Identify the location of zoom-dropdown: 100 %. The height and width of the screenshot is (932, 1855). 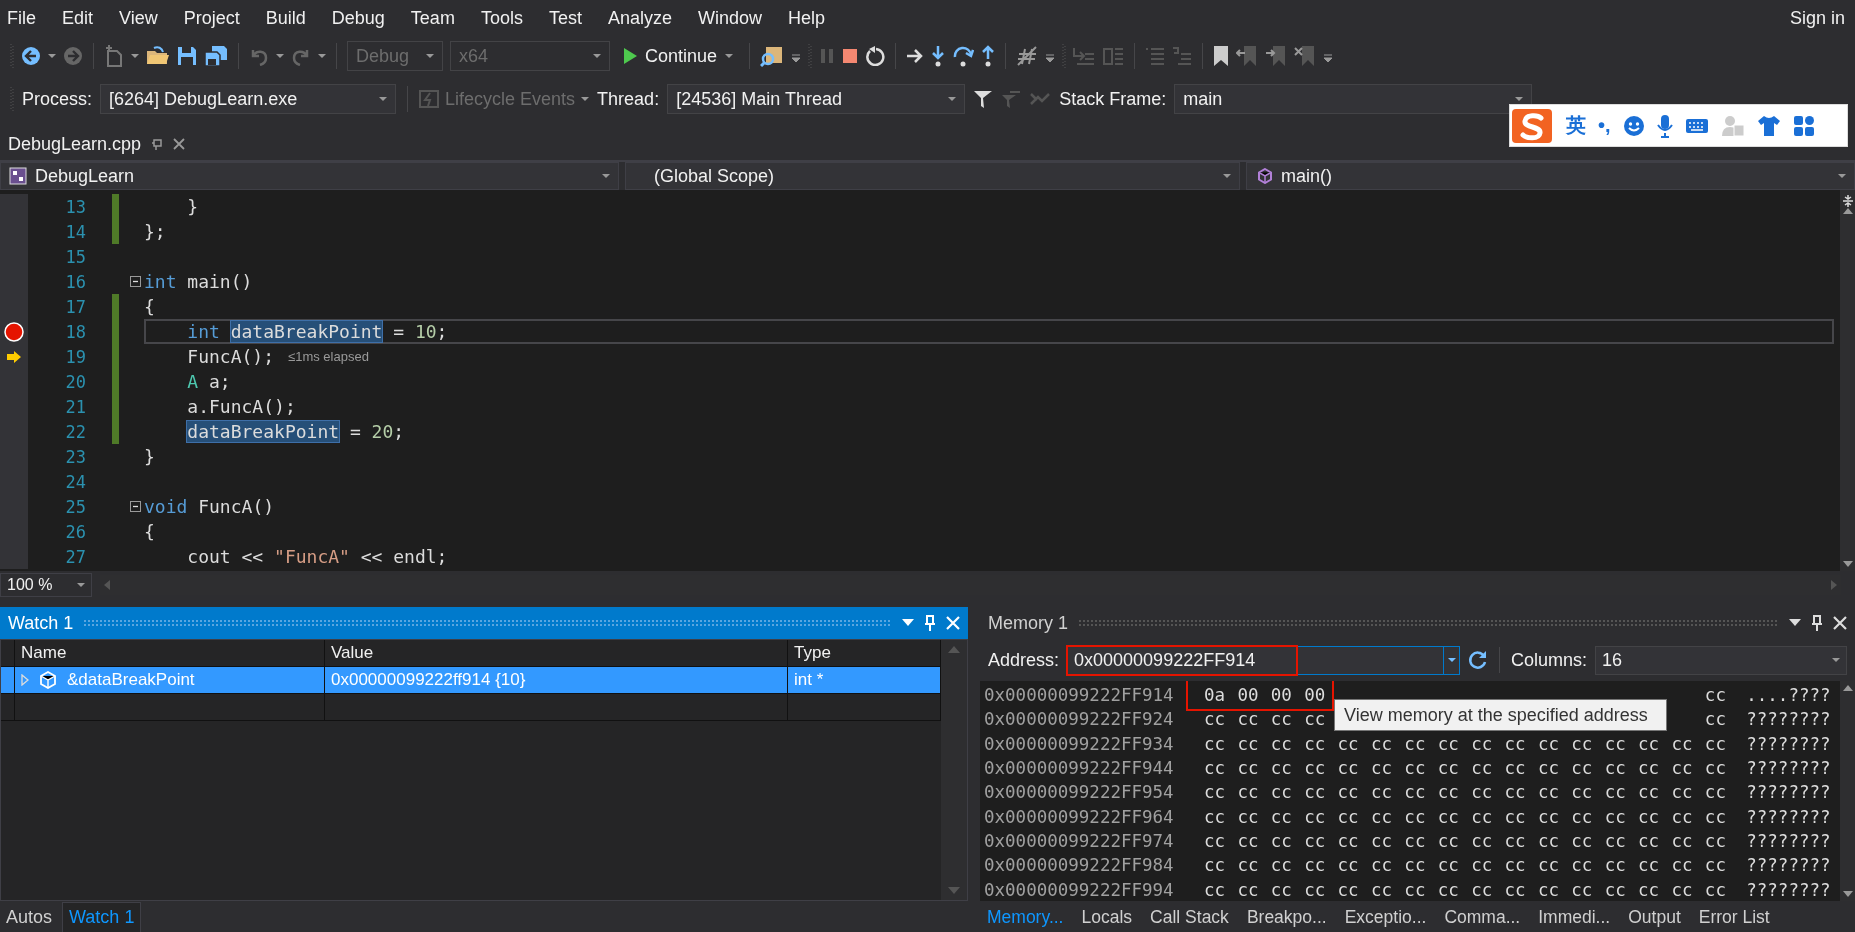
(46, 584).